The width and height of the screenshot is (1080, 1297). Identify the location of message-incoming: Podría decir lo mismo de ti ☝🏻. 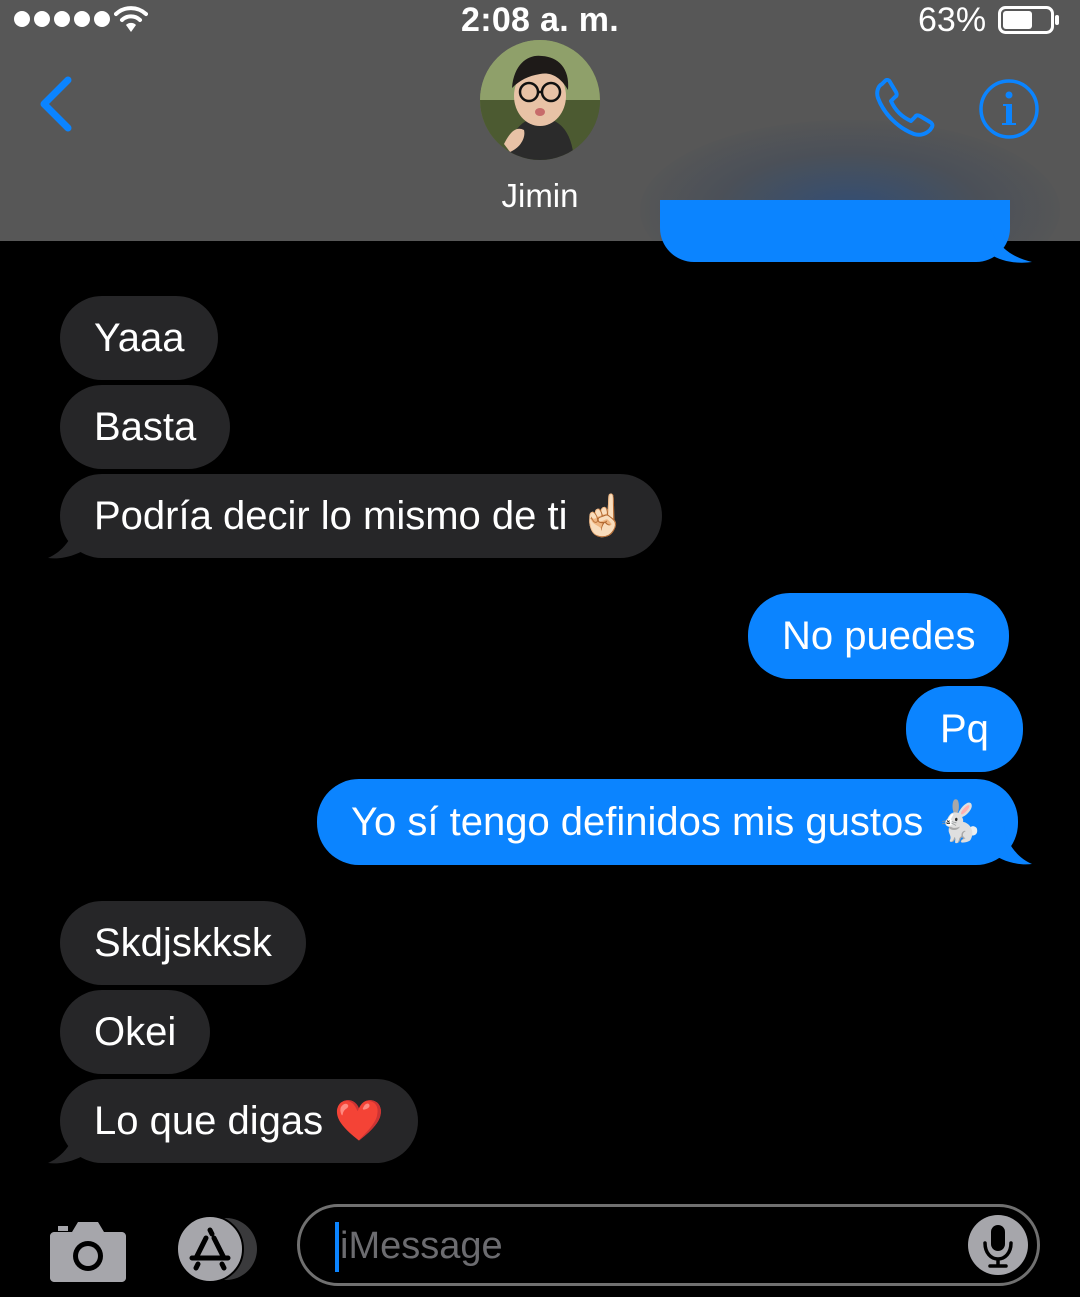
(361, 516).